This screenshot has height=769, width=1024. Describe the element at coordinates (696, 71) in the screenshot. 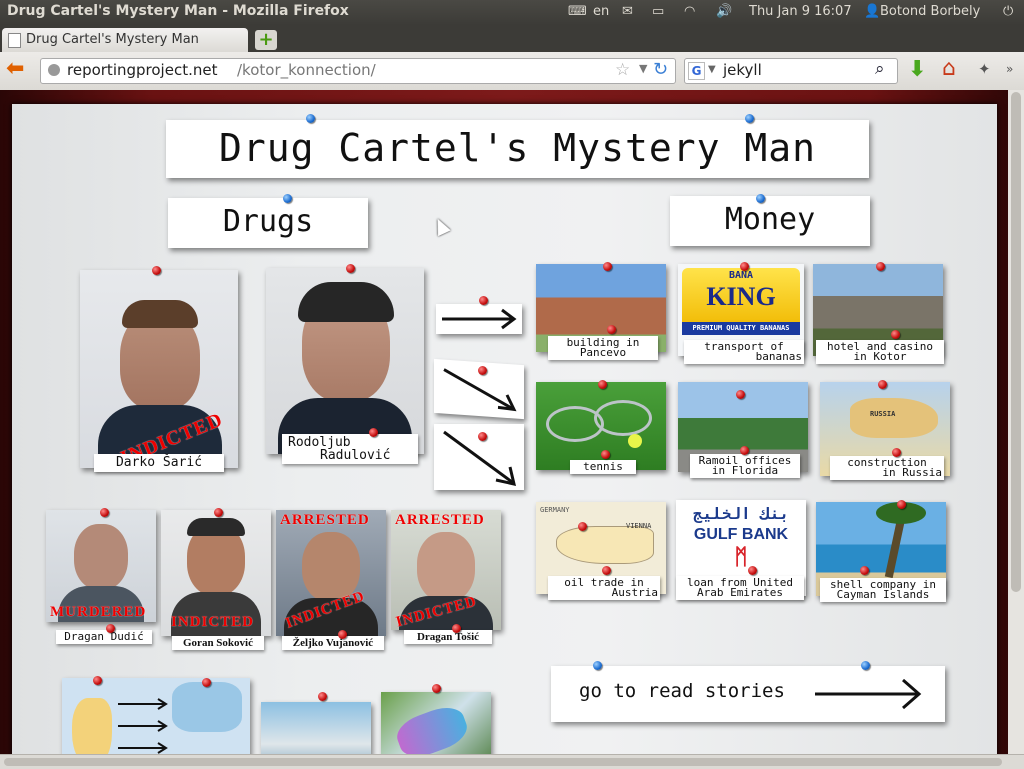

I see `google-engine-icon: G` at that location.